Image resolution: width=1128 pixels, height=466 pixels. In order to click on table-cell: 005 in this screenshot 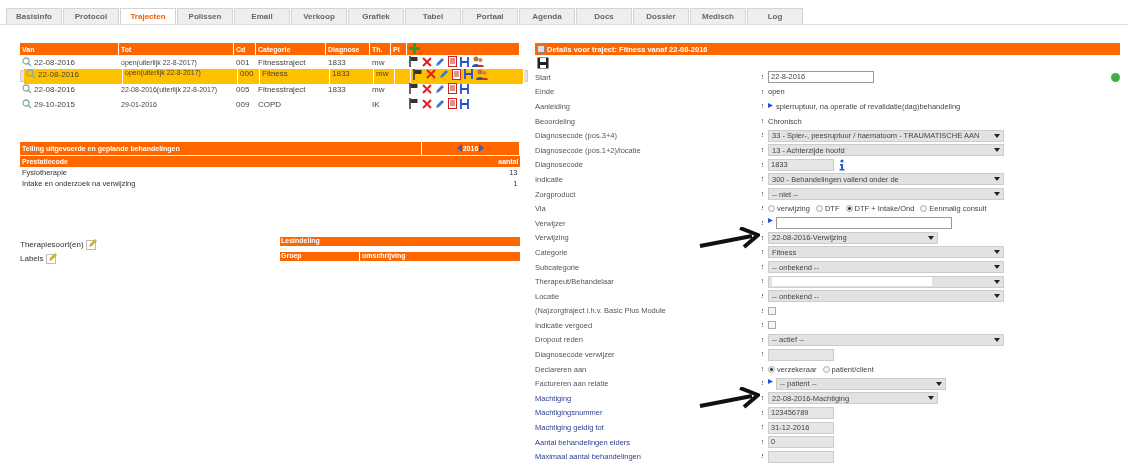, I will do `click(243, 89)`.